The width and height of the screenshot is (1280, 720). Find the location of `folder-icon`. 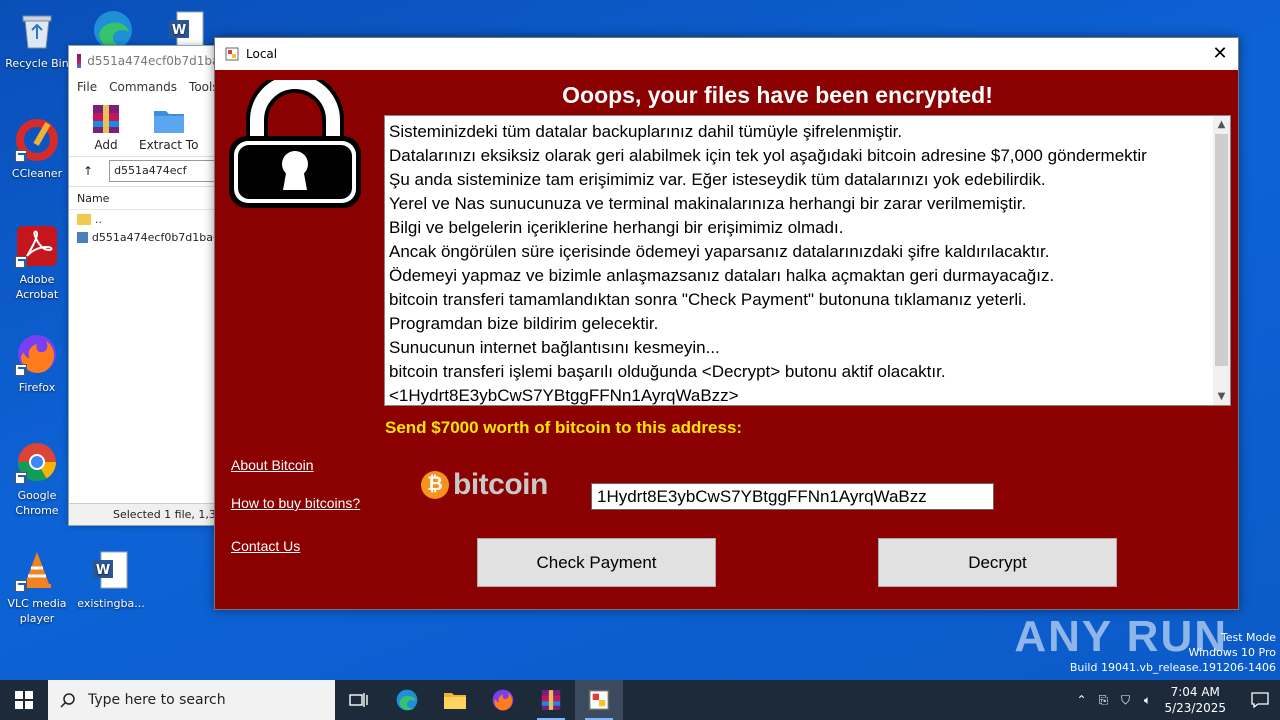

folder-icon is located at coordinates (455, 701).